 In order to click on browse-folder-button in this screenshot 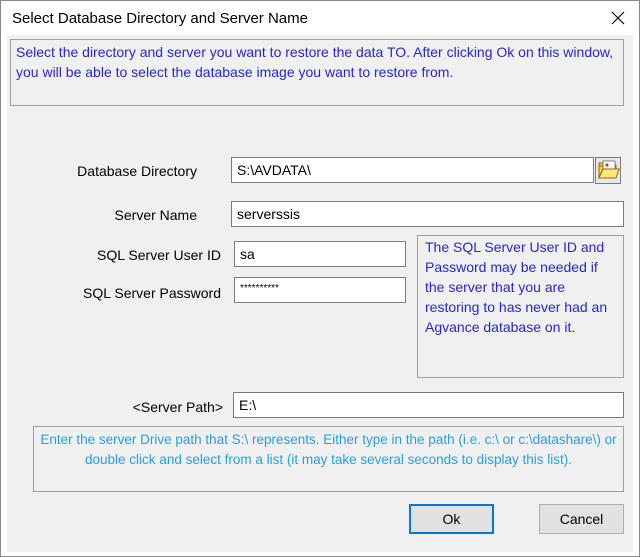, I will do `click(608, 170)`.